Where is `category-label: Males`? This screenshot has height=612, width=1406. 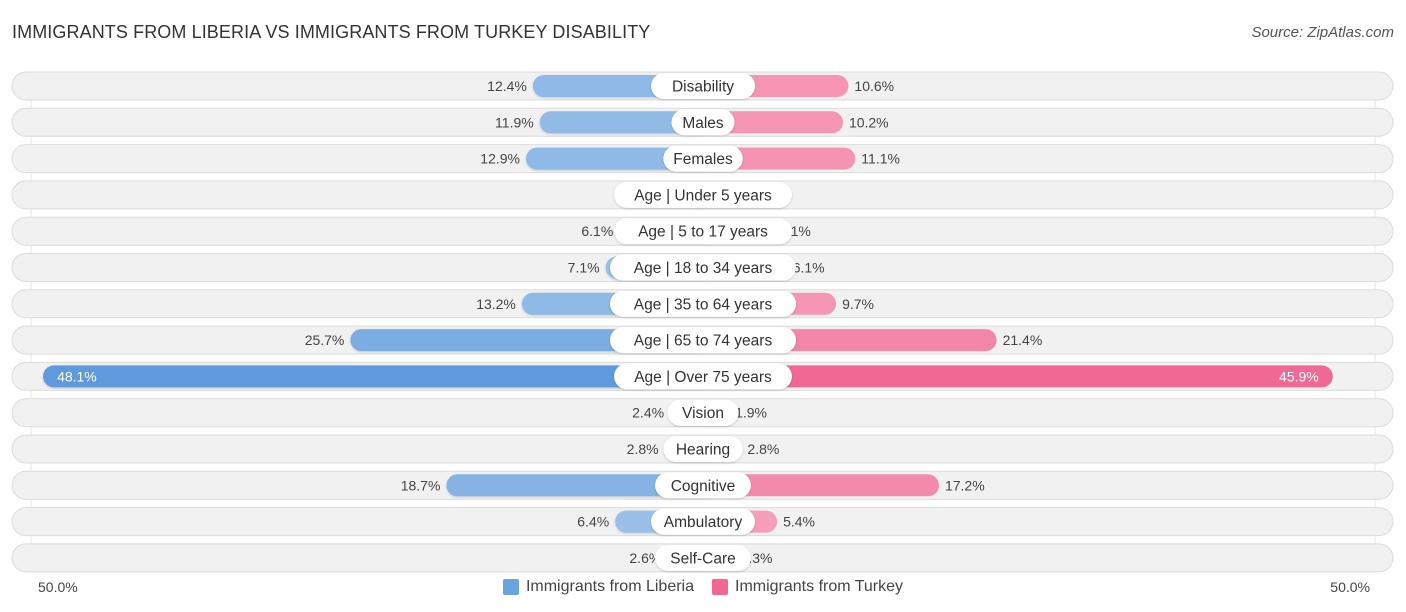
category-label: Males is located at coordinates (703, 123).